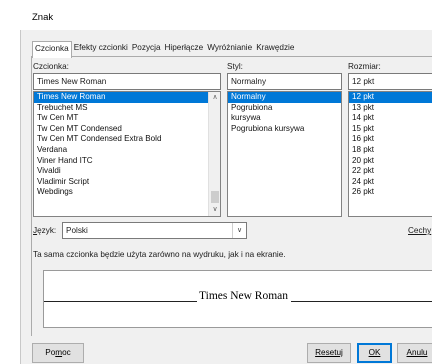 The width and height of the screenshot is (432, 364). Describe the element at coordinates (390, 139) in the screenshot. I see `size-list-item: 16 pkt` at that location.